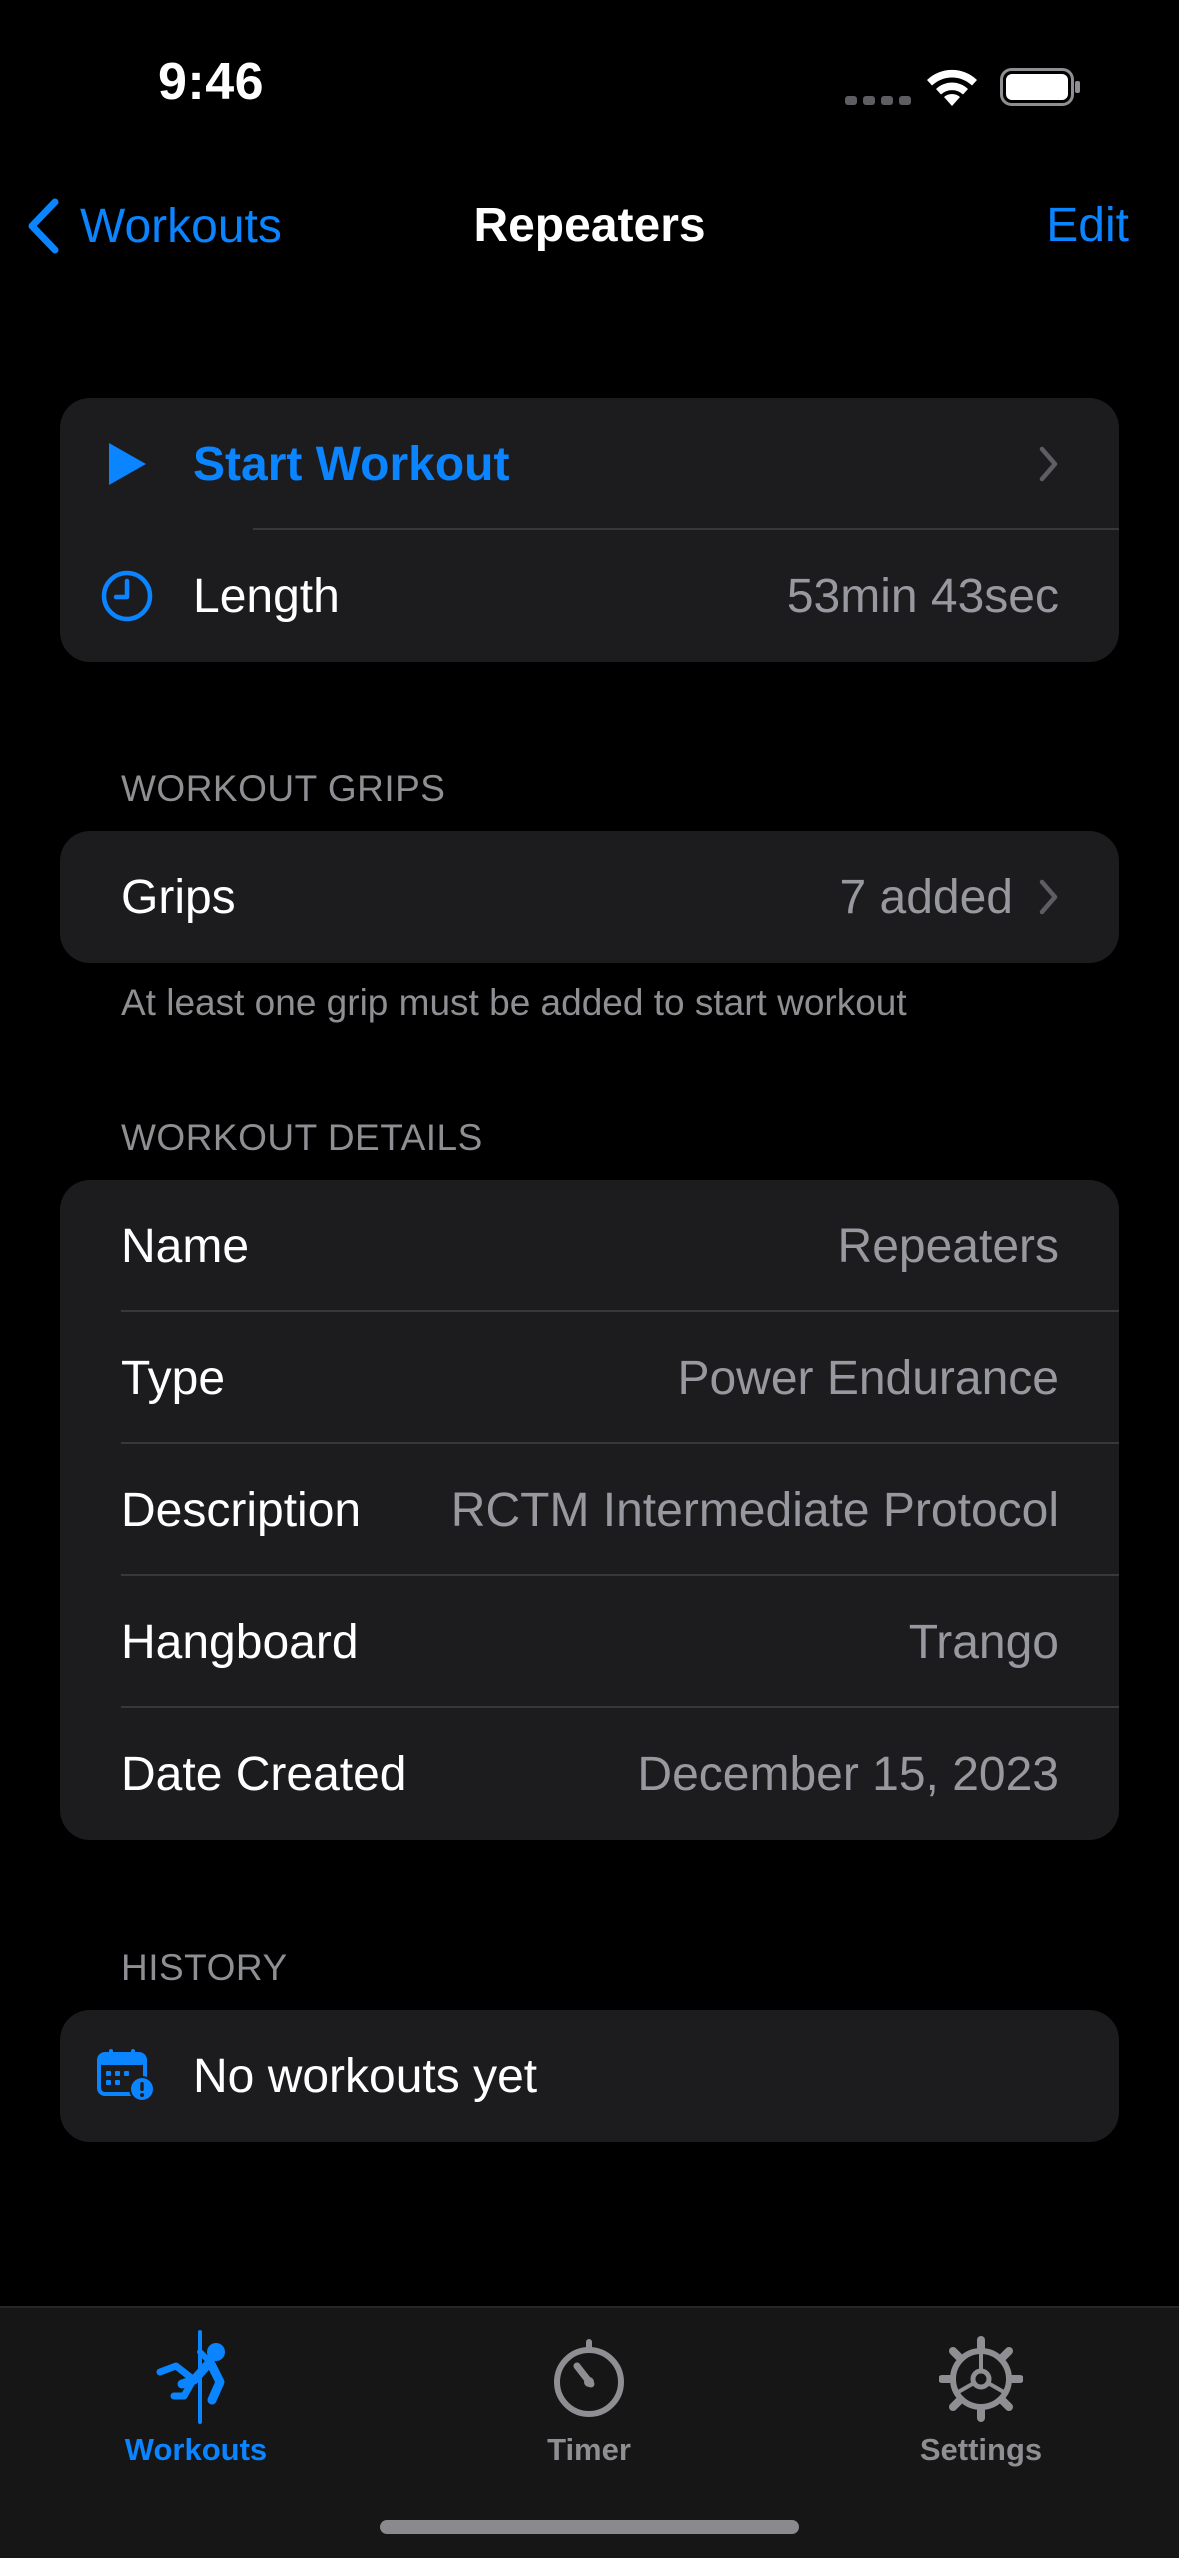 The width and height of the screenshot is (1179, 2558). Describe the element at coordinates (196, 2449) in the screenshot. I see `tab-label: Workouts` at that location.